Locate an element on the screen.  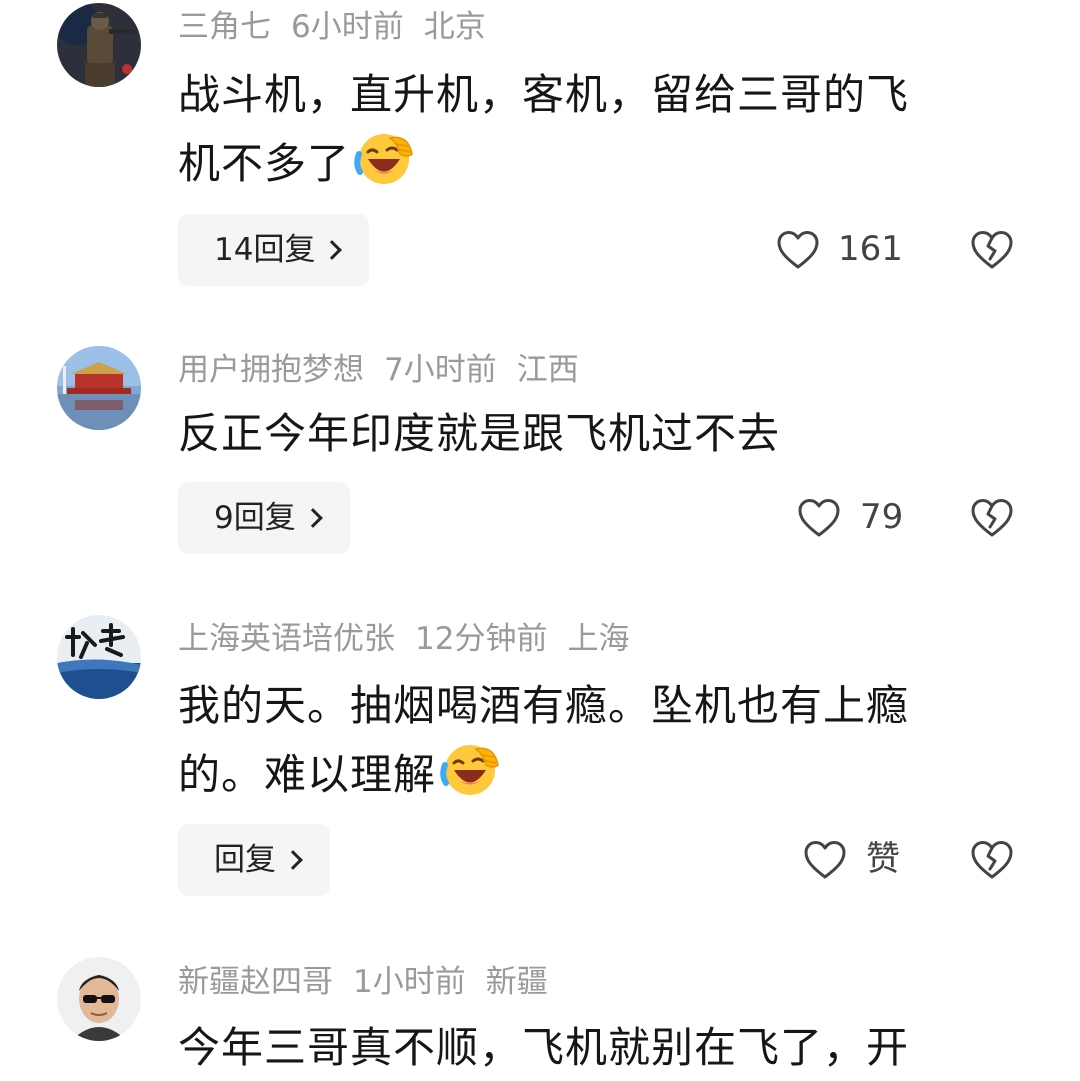
comment-text-line: 反正今年印度就是跟飞机过不去 is located at coordinates (479, 433).